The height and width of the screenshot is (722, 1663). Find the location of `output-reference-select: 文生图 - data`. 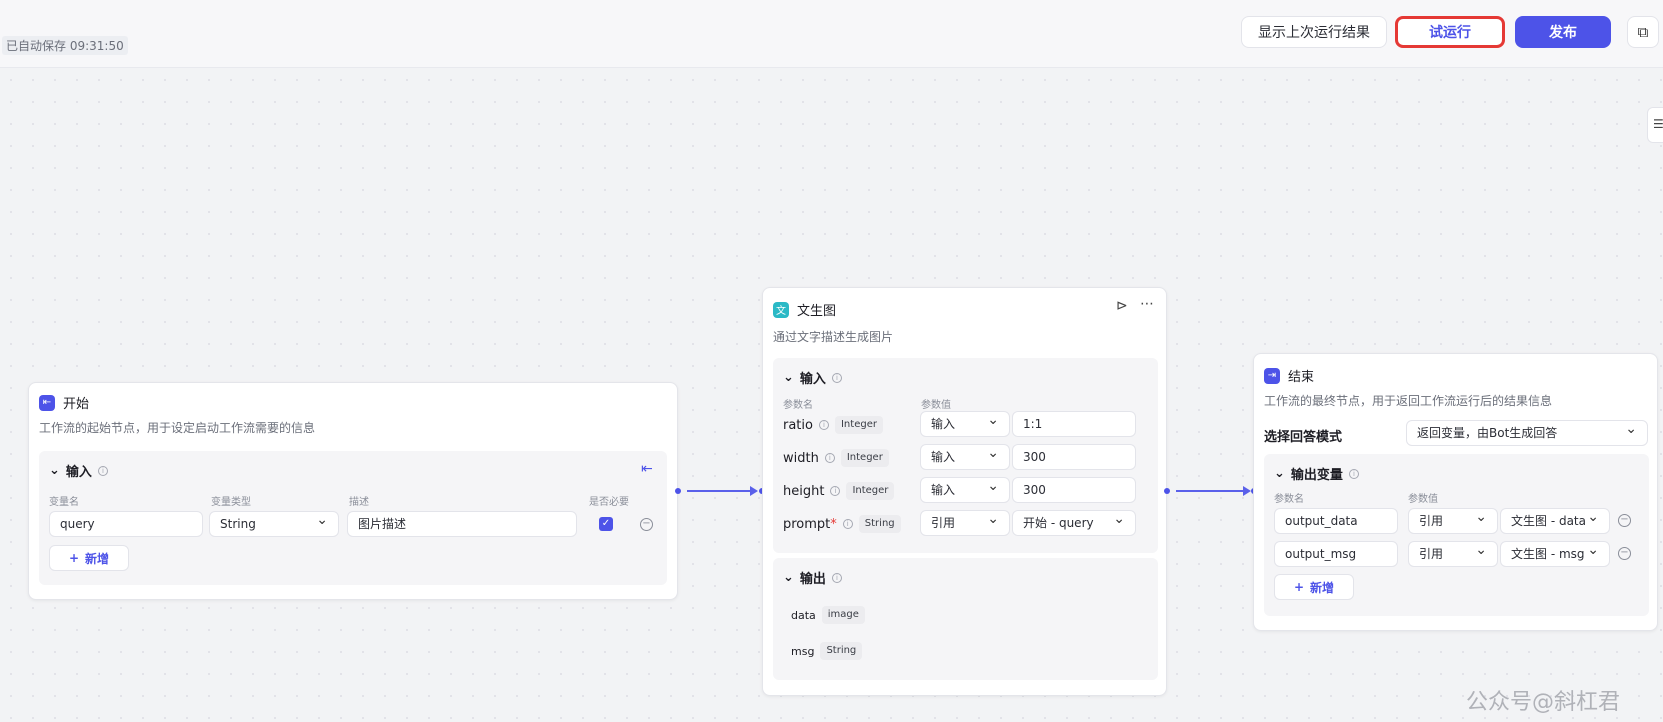

output-reference-select: 文生图 - data is located at coordinates (1555, 521).